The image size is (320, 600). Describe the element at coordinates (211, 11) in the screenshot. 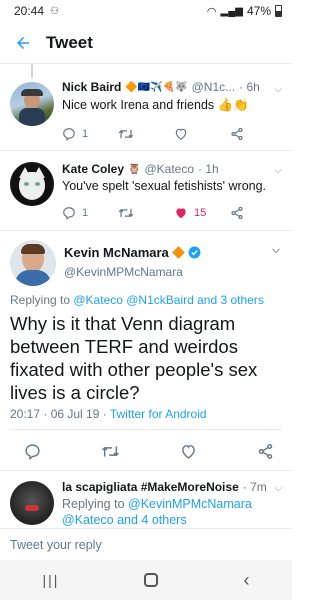

I see `wifi-icon: ◠` at that location.